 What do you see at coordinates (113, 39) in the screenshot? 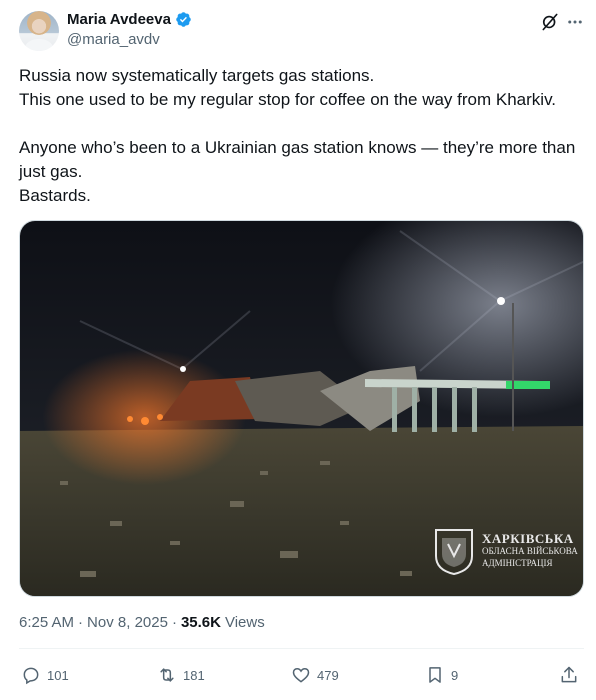
I see `author-handle: @maria_avdv` at bounding box center [113, 39].